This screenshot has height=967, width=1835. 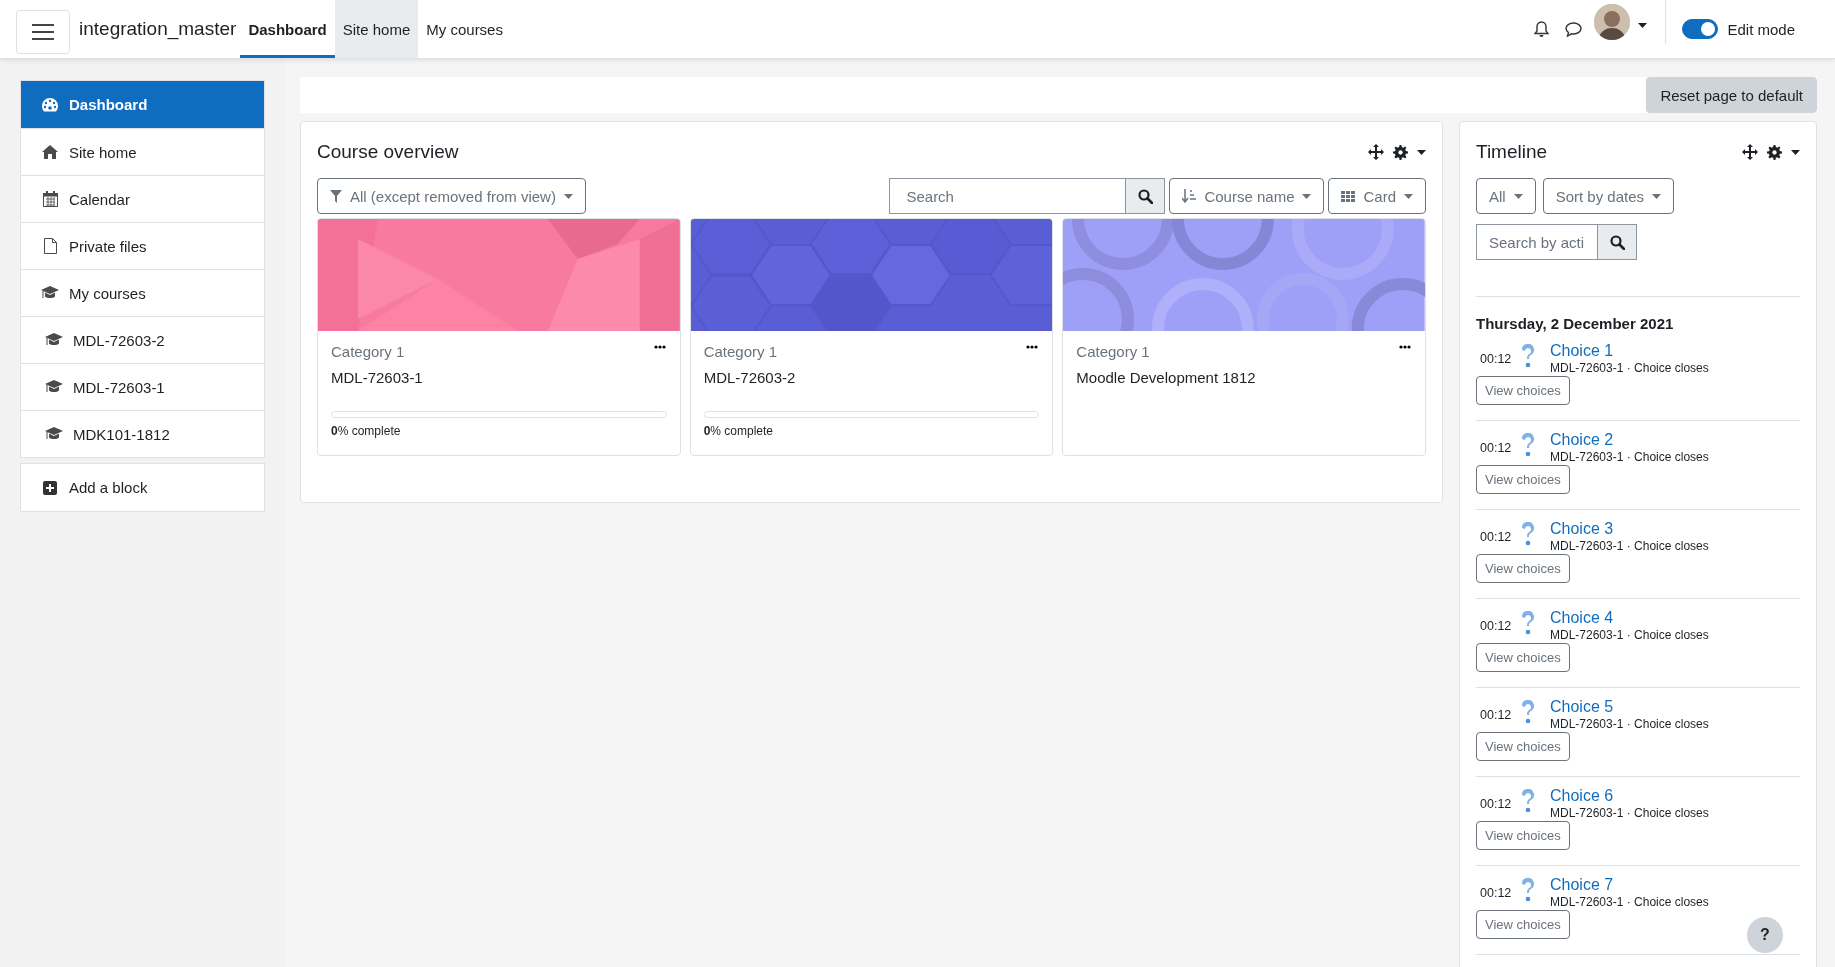 What do you see at coordinates (142, 104) in the screenshot?
I see `sidebar-item: Dashboard` at bounding box center [142, 104].